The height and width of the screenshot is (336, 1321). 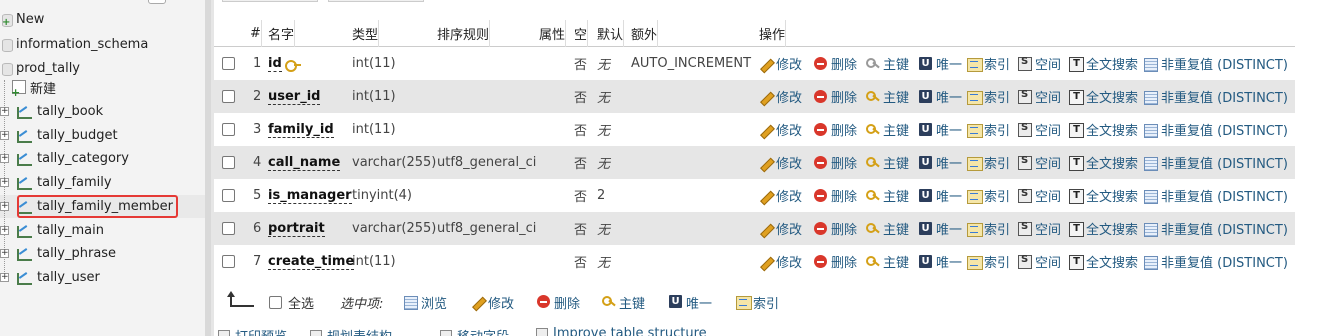 What do you see at coordinates (310, 196) in the screenshot?
I see `column-name: is_manager` at bounding box center [310, 196].